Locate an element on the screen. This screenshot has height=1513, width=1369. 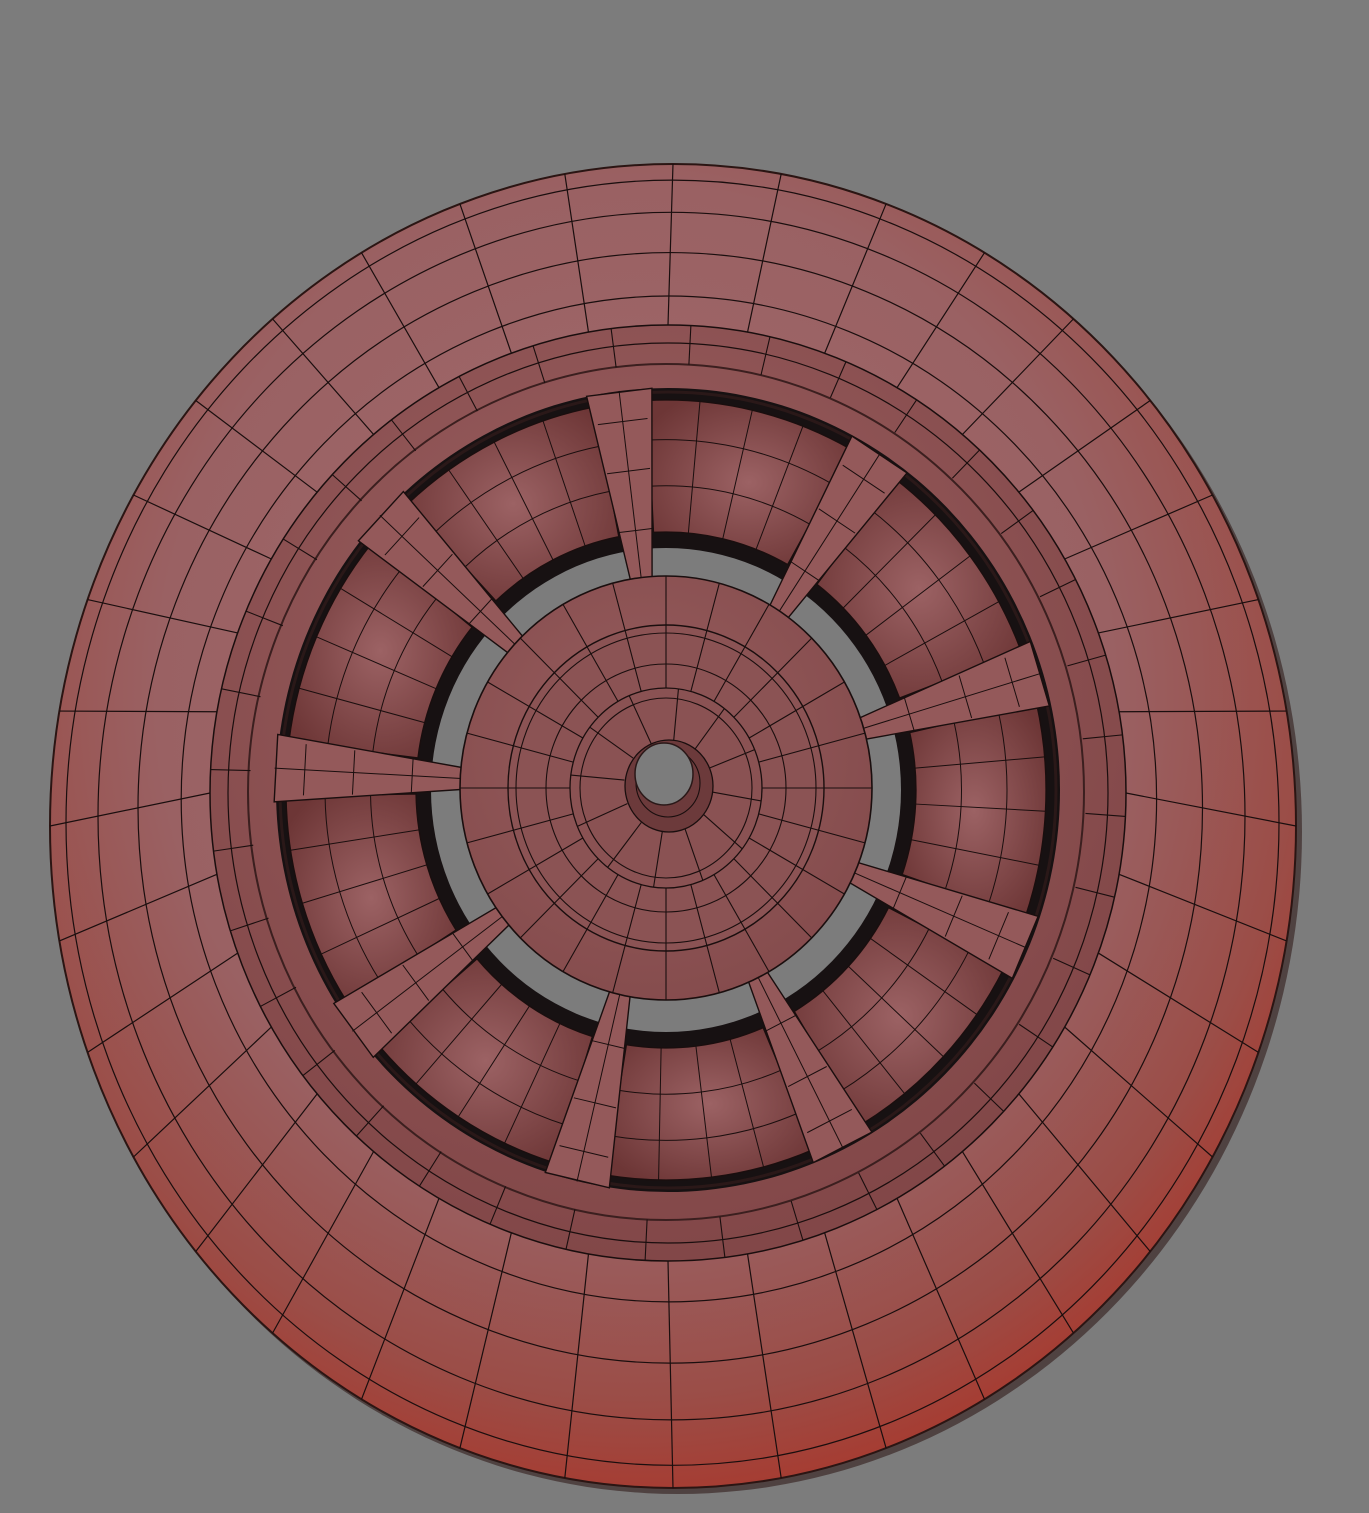
axle-hole is located at coordinates (664, 774).